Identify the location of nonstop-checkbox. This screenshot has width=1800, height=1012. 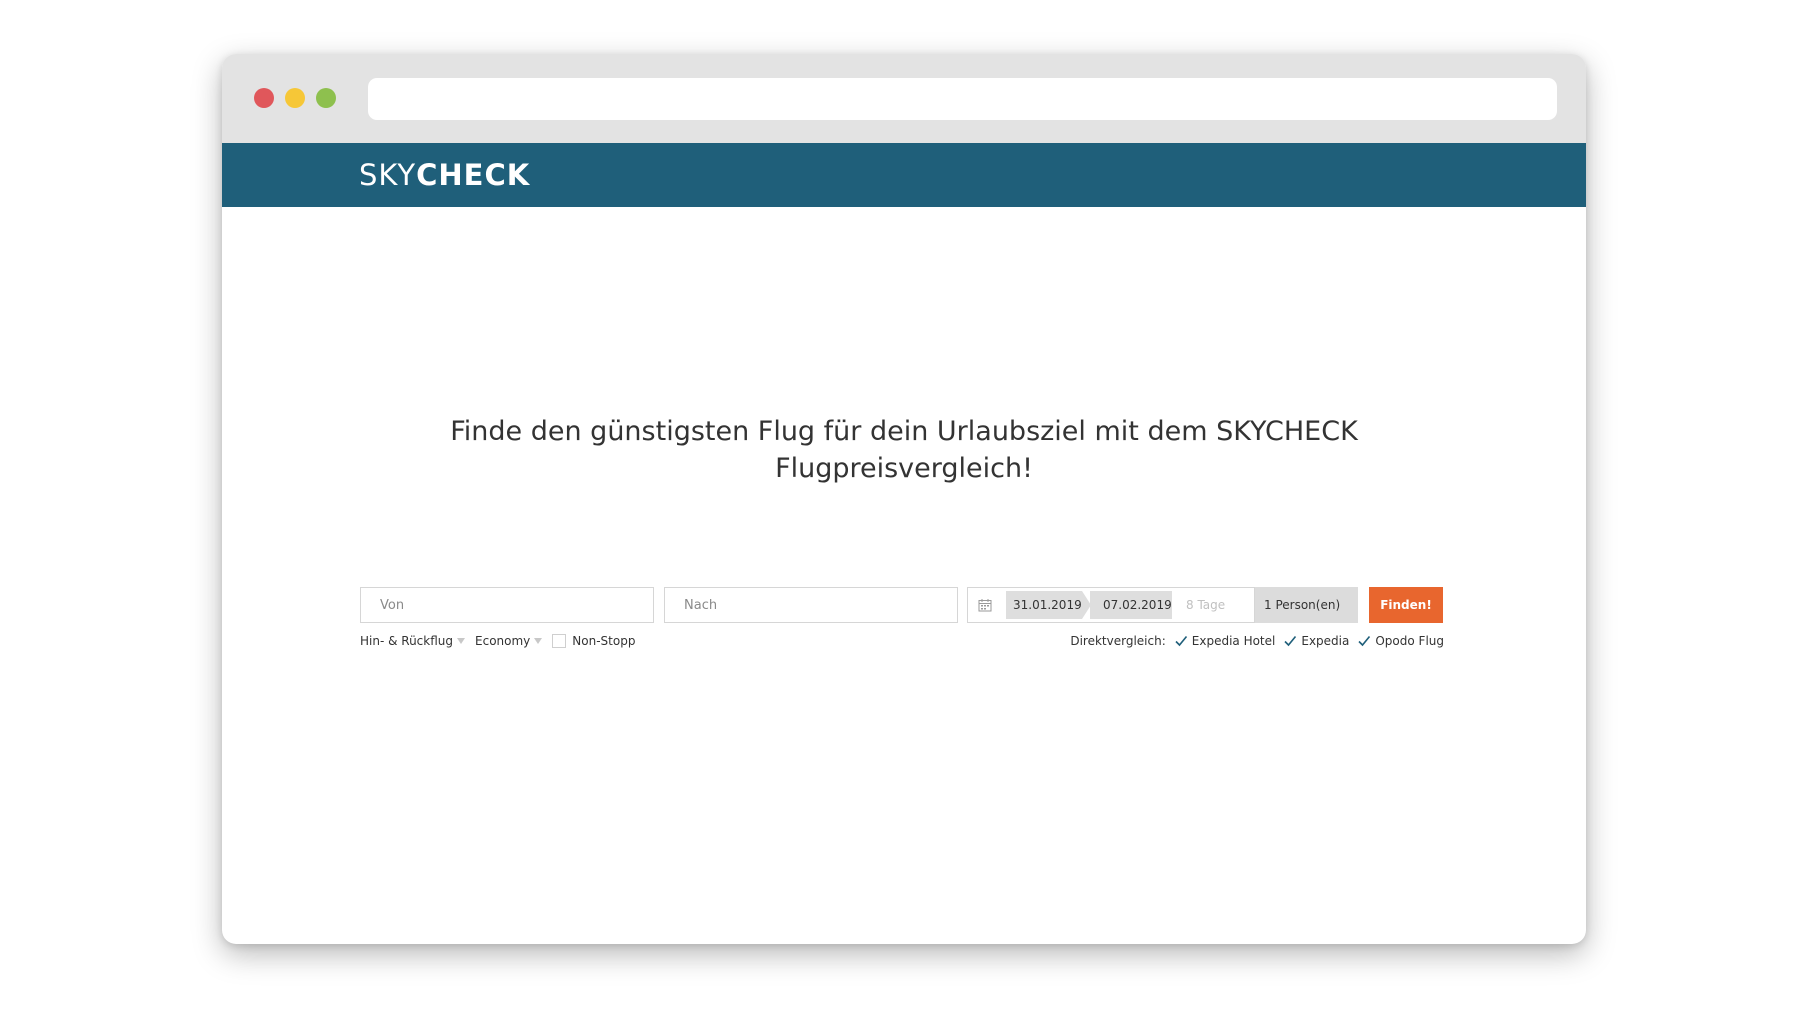
(559, 641).